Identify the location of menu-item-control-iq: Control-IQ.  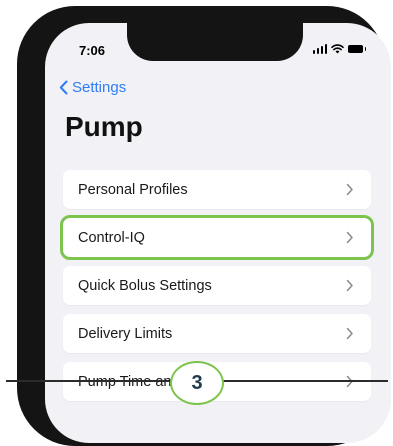
(217, 237).